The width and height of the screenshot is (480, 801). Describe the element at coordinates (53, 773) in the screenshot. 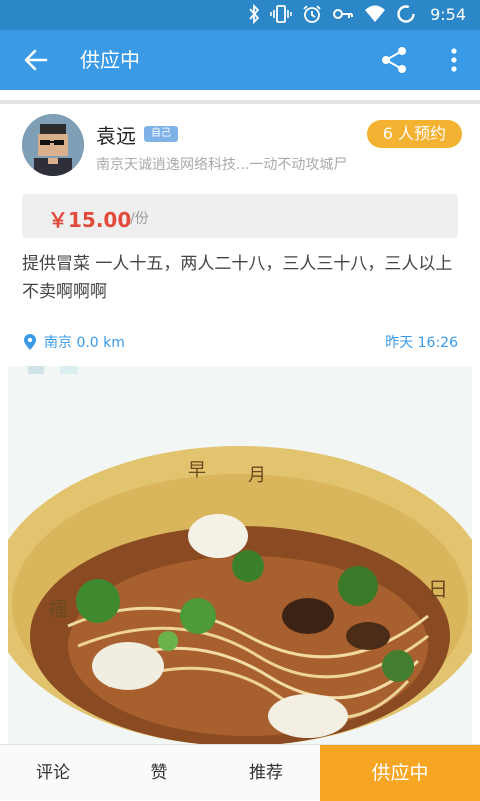

I see `comment-button: 评论` at that location.